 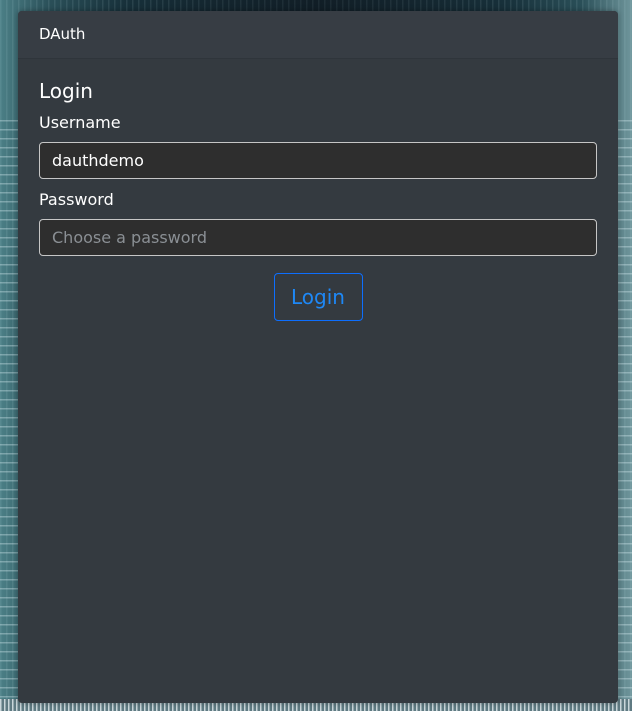 I want to click on password-label: Password, so click(x=76, y=199).